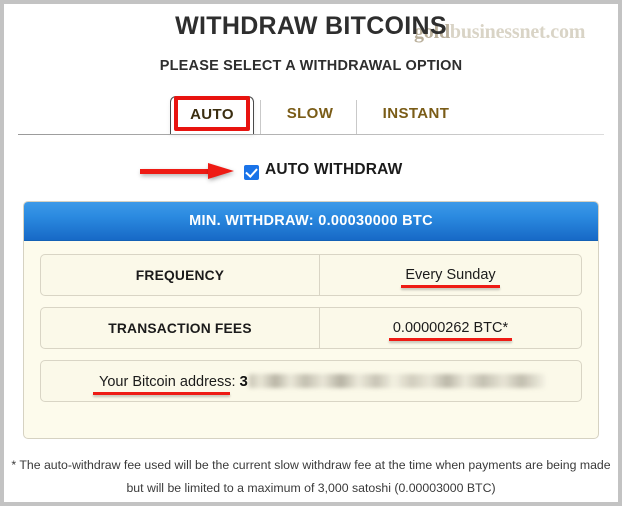  What do you see at coordinates (396, 381) in the screenshot?
I see `bitcoin-address-redacted` at bounding box center [396, 381].